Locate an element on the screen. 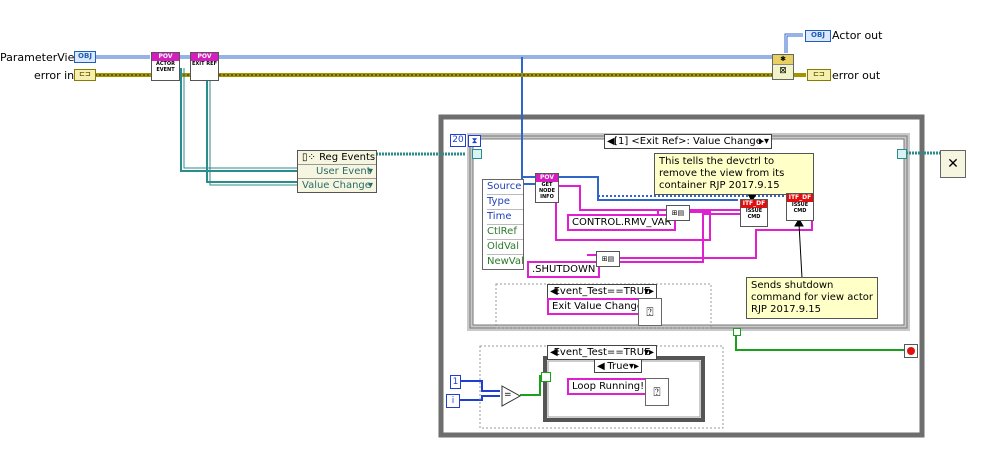 The width and height of the screenshot is (998, 468). event-data-ctlref: CtlRef is located at coordinates (505, 232).